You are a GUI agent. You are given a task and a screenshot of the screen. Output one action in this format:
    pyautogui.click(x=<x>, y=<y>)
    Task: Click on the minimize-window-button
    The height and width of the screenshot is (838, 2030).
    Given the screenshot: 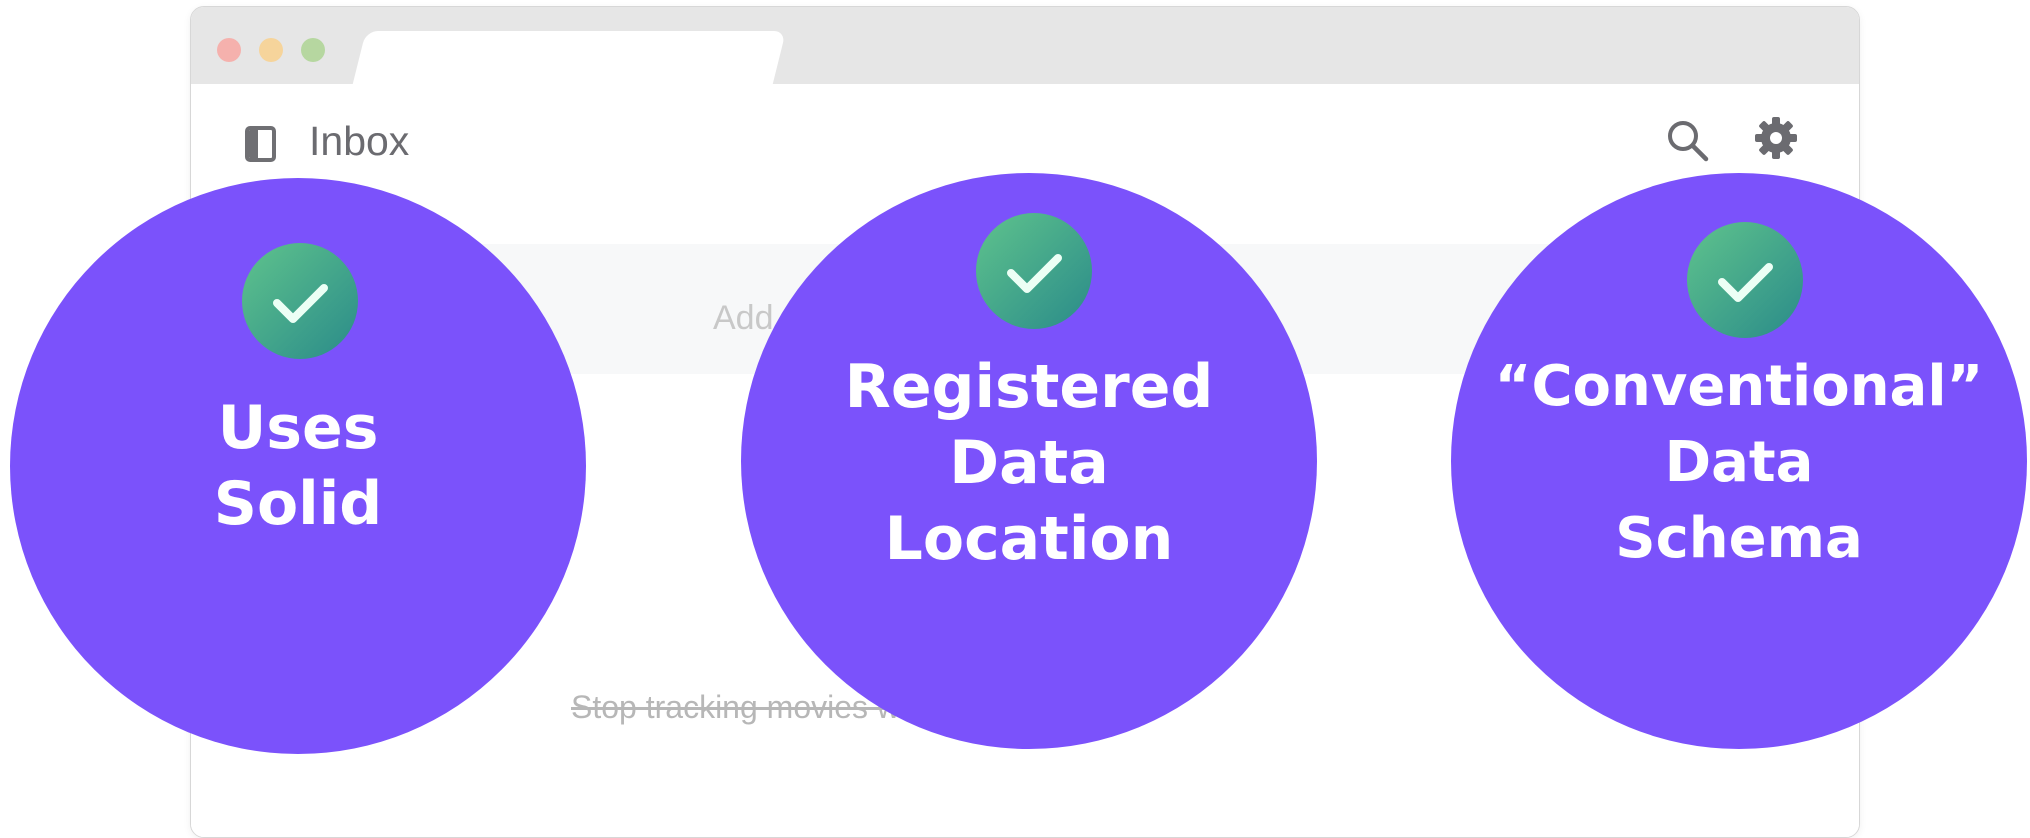 What is the action you would take?
    pyautogui.click(x=271, y=50)
    